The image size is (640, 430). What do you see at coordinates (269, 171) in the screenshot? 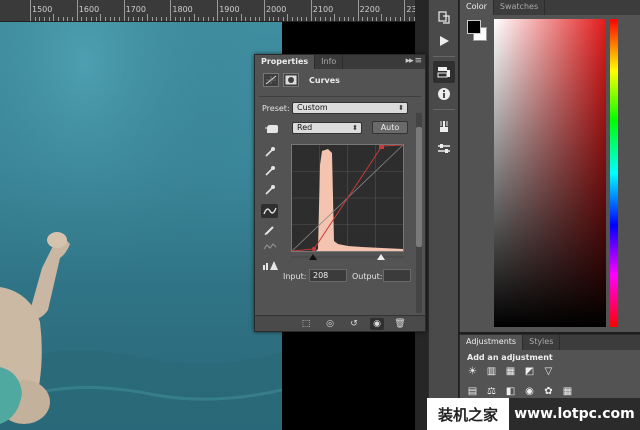
I see `gray-eyedropper-icon` at bounding box center [269, 171].